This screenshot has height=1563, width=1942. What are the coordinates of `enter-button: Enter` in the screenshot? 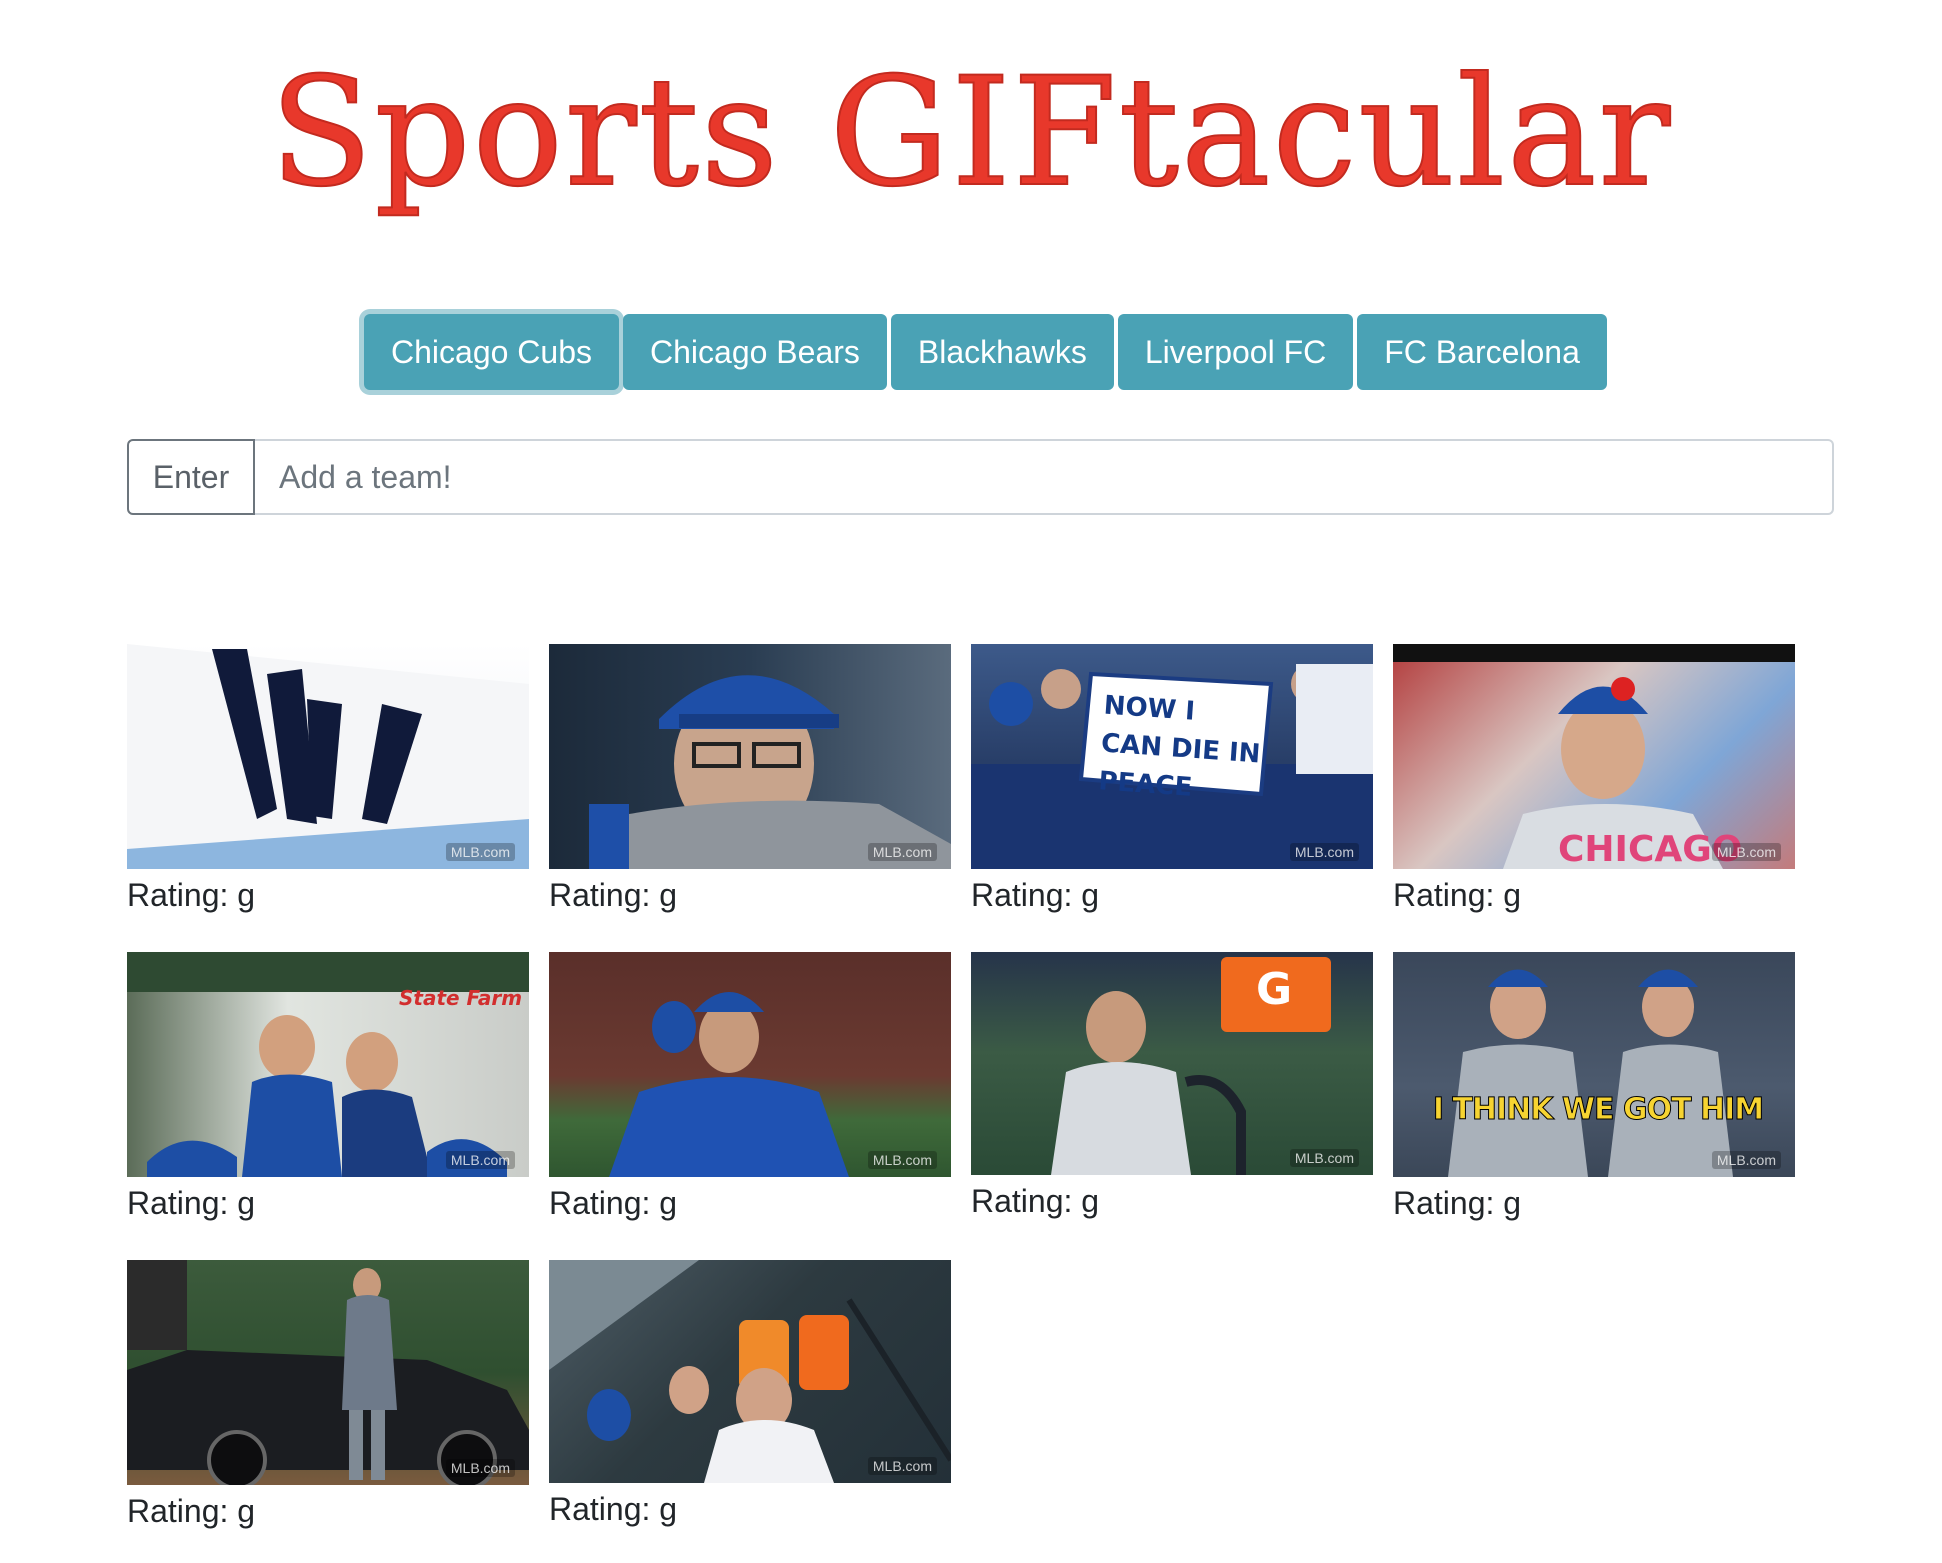 It's located at (191, 477).